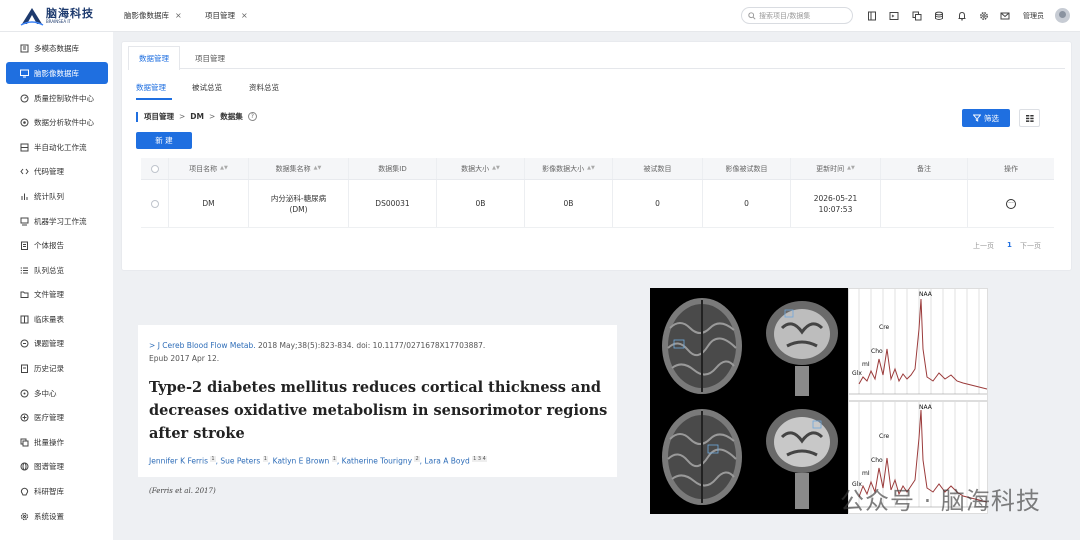 This screenshot has height=540, width=1080. I want to click on mri-coronal-top, so click(802, 344).